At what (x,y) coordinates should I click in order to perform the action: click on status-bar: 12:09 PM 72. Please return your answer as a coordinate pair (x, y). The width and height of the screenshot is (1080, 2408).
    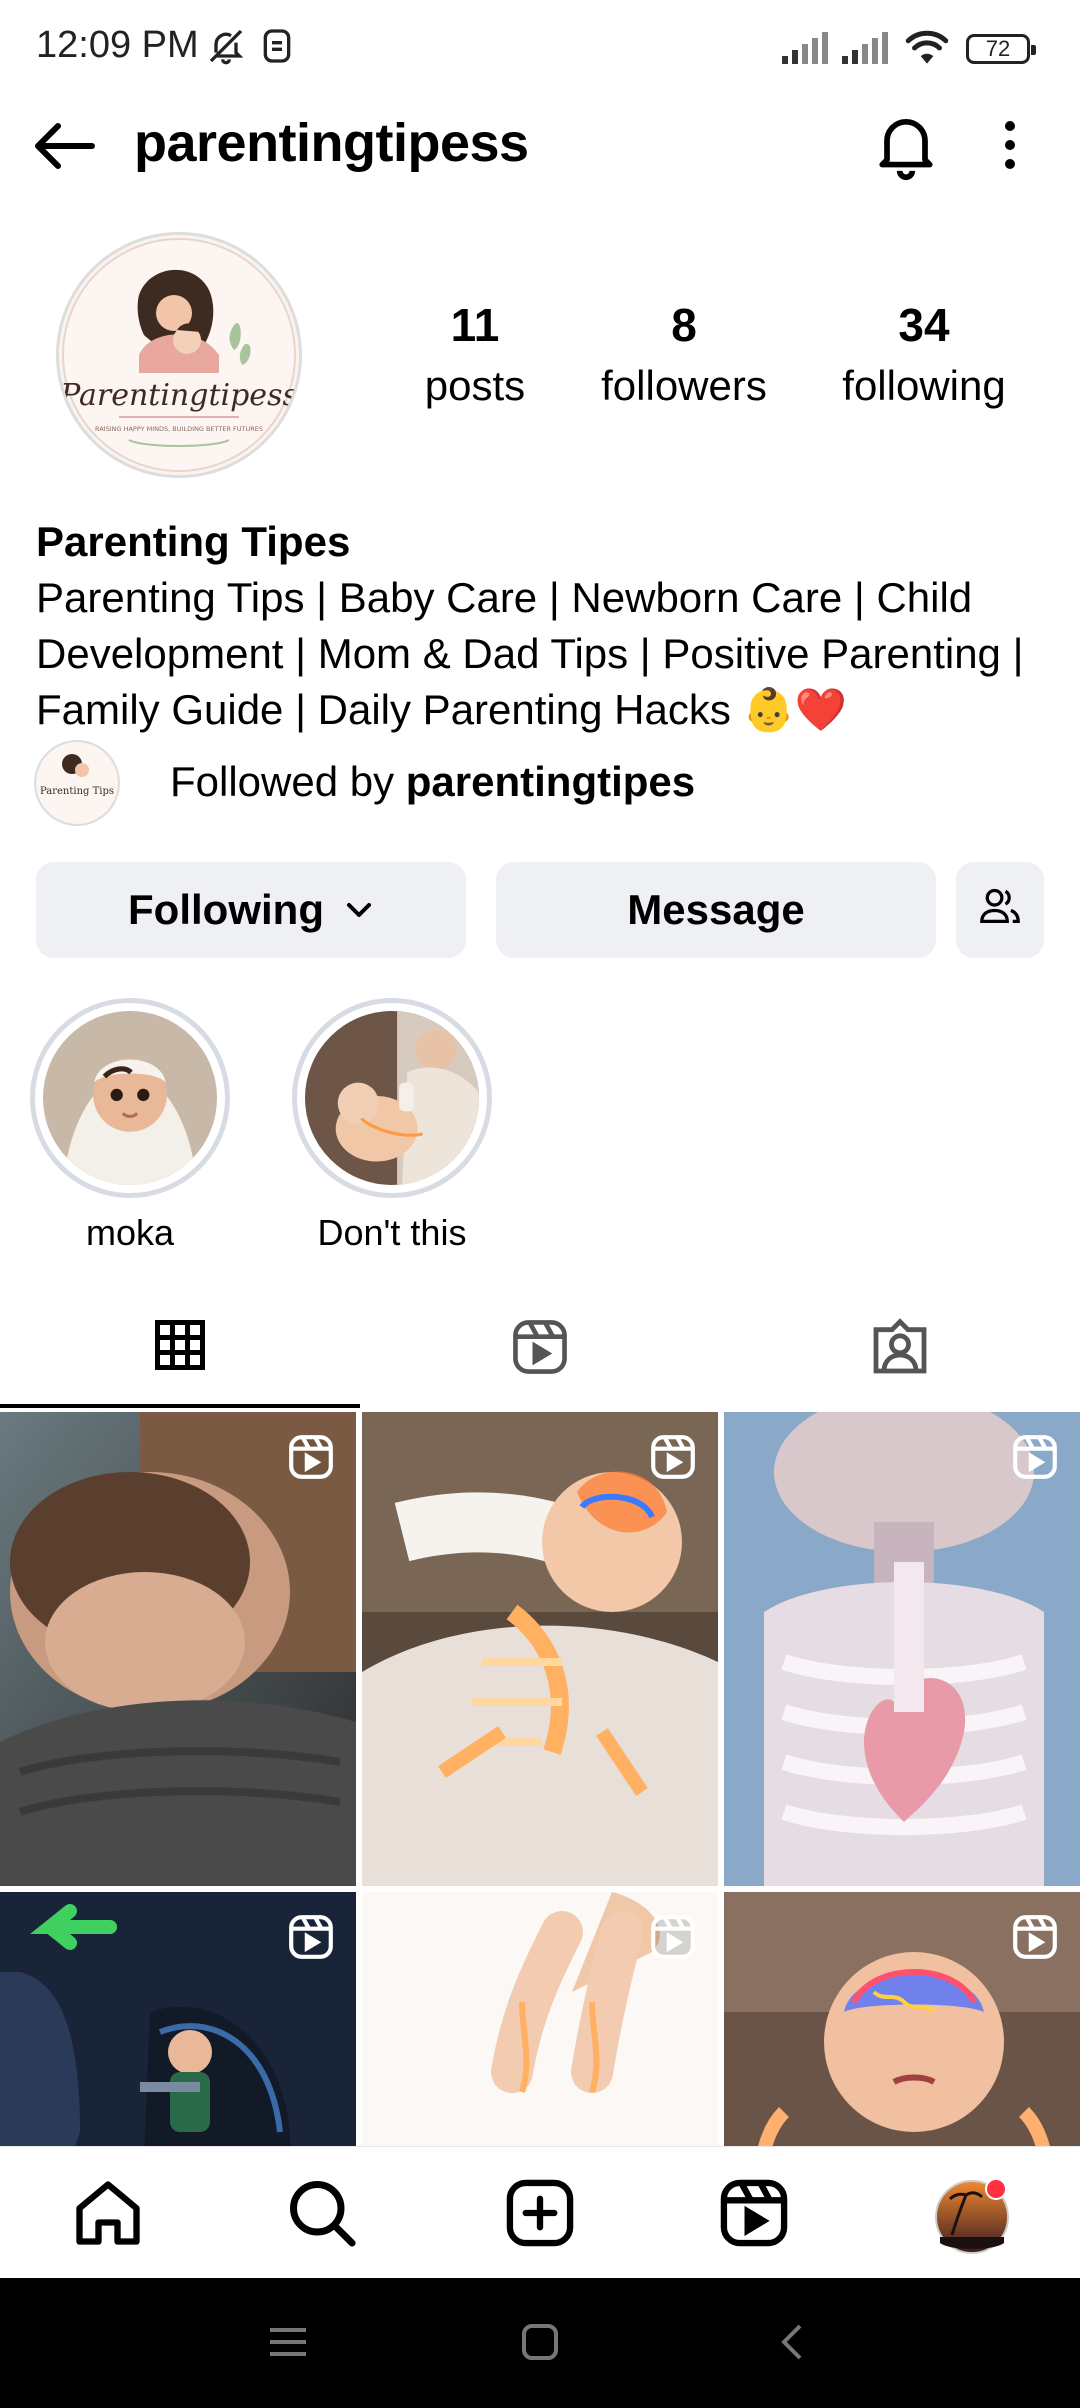
    Looking at the image, I should click on (540, 50).